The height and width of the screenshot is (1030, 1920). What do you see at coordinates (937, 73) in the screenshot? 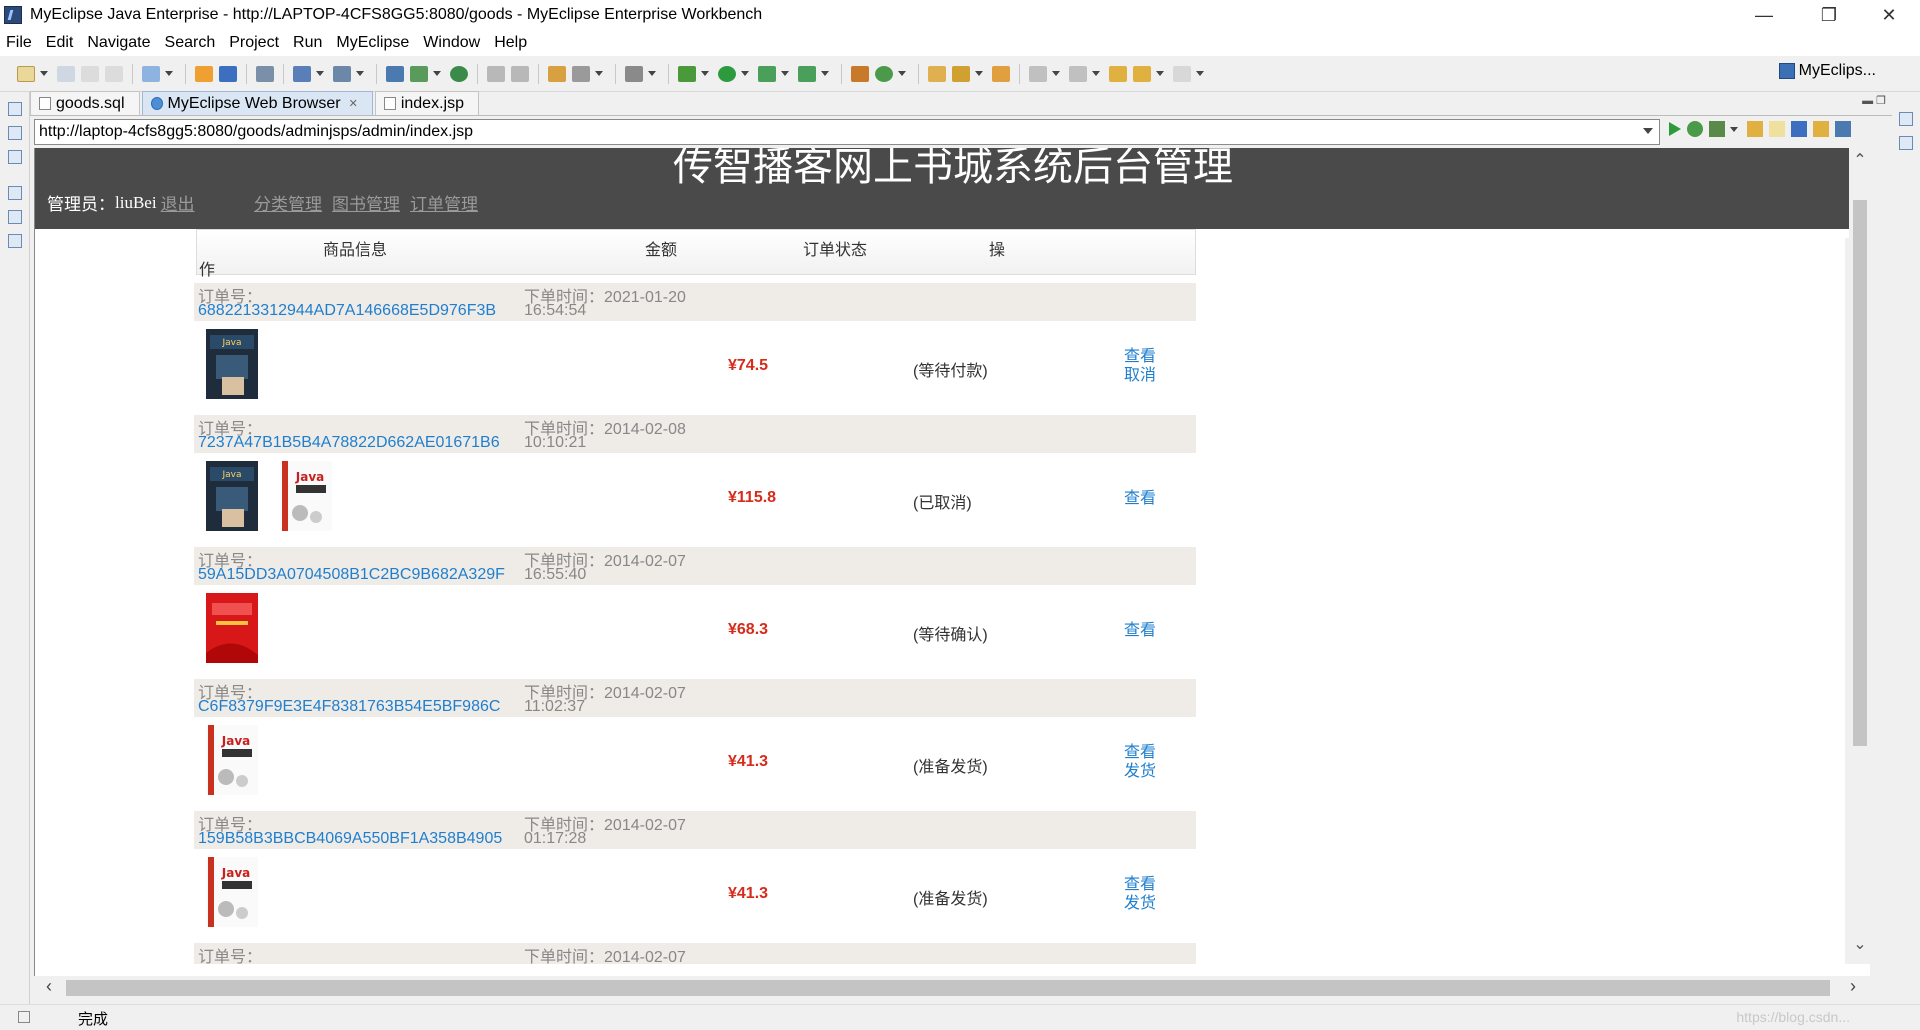
I see `open-folder-icon` at bounding box center [937, 73].